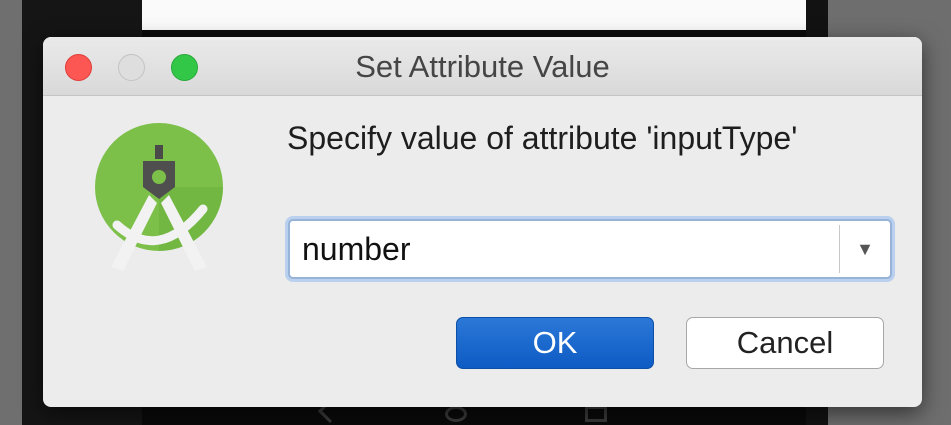 This screenshot has height=425, width=951. I want to click on recents-icon, so click(596, 414).